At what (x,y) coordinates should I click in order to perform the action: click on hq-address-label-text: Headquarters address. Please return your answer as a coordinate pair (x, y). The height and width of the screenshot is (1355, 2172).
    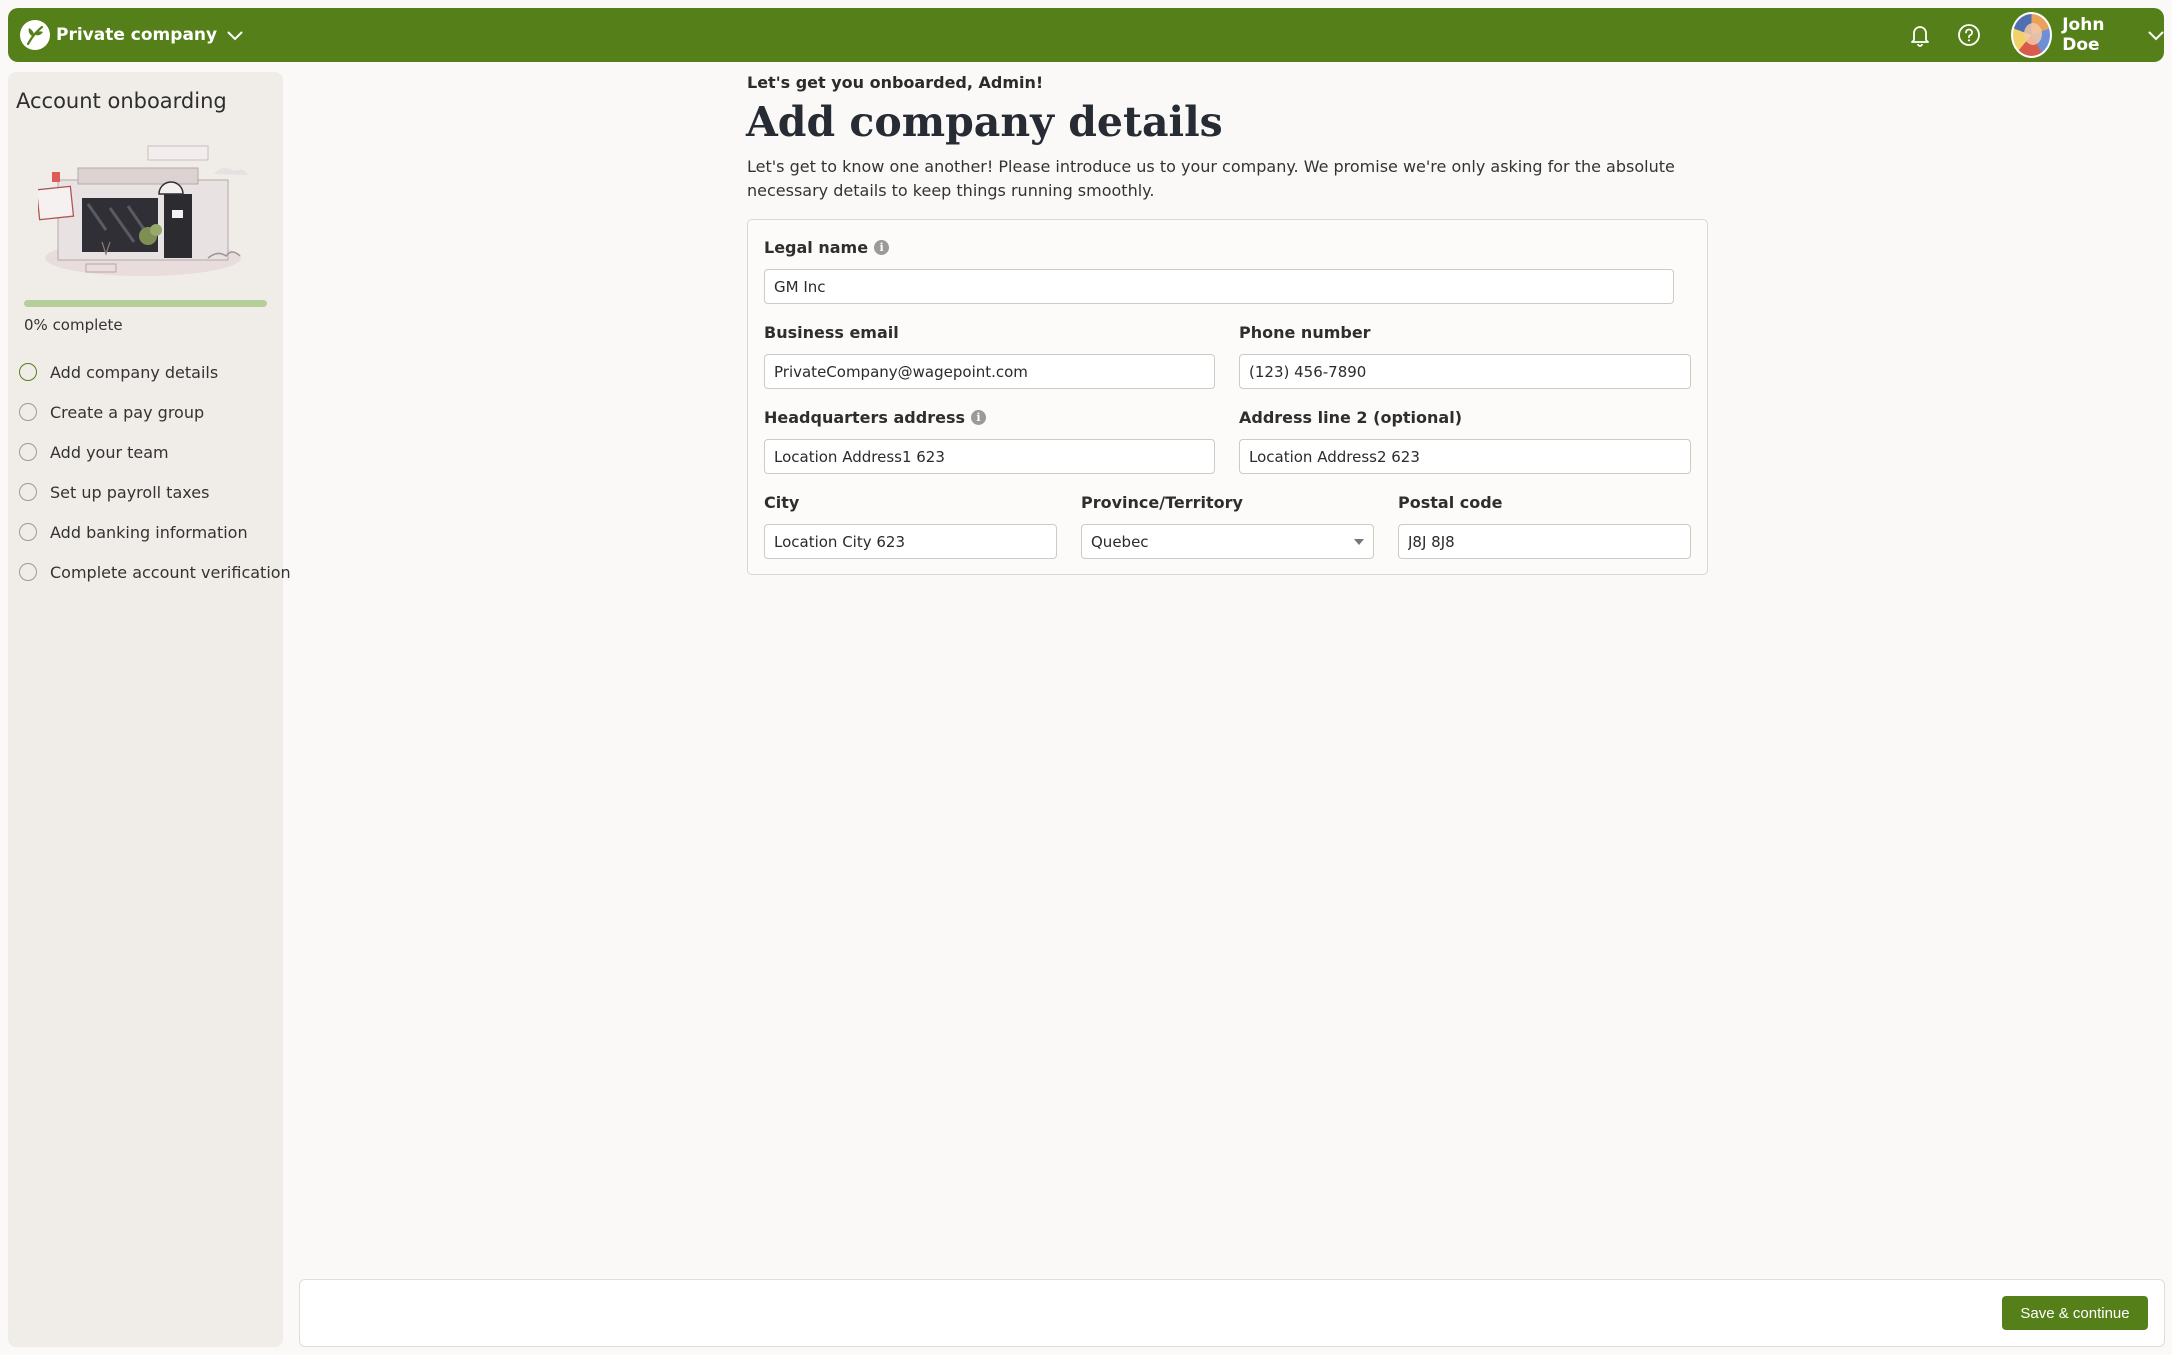
    Looking at the image, I should click on (864, 417).